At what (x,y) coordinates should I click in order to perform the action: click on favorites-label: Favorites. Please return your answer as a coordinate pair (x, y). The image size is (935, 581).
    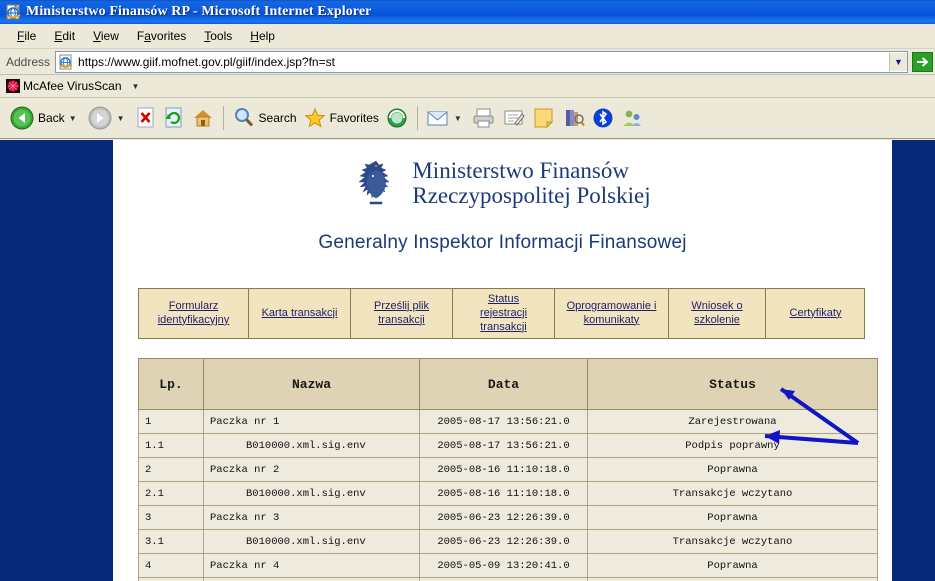
    Looking at the image, I should click on (354, 118).